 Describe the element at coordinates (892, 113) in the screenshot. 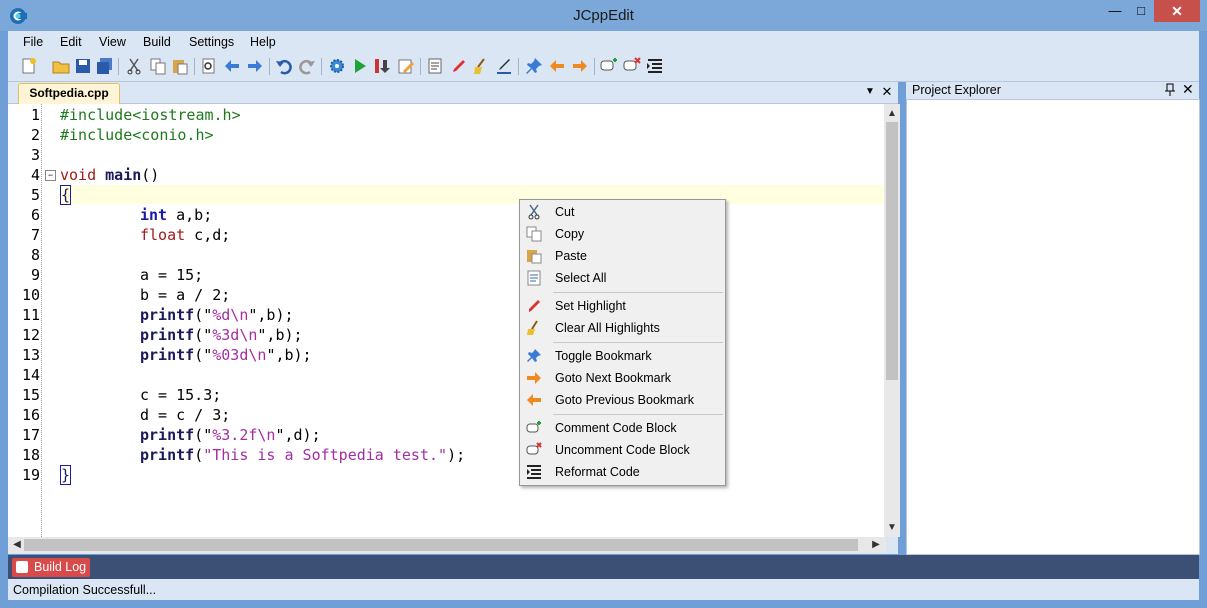

I see `scroll-up-icon: ▲` at that location.